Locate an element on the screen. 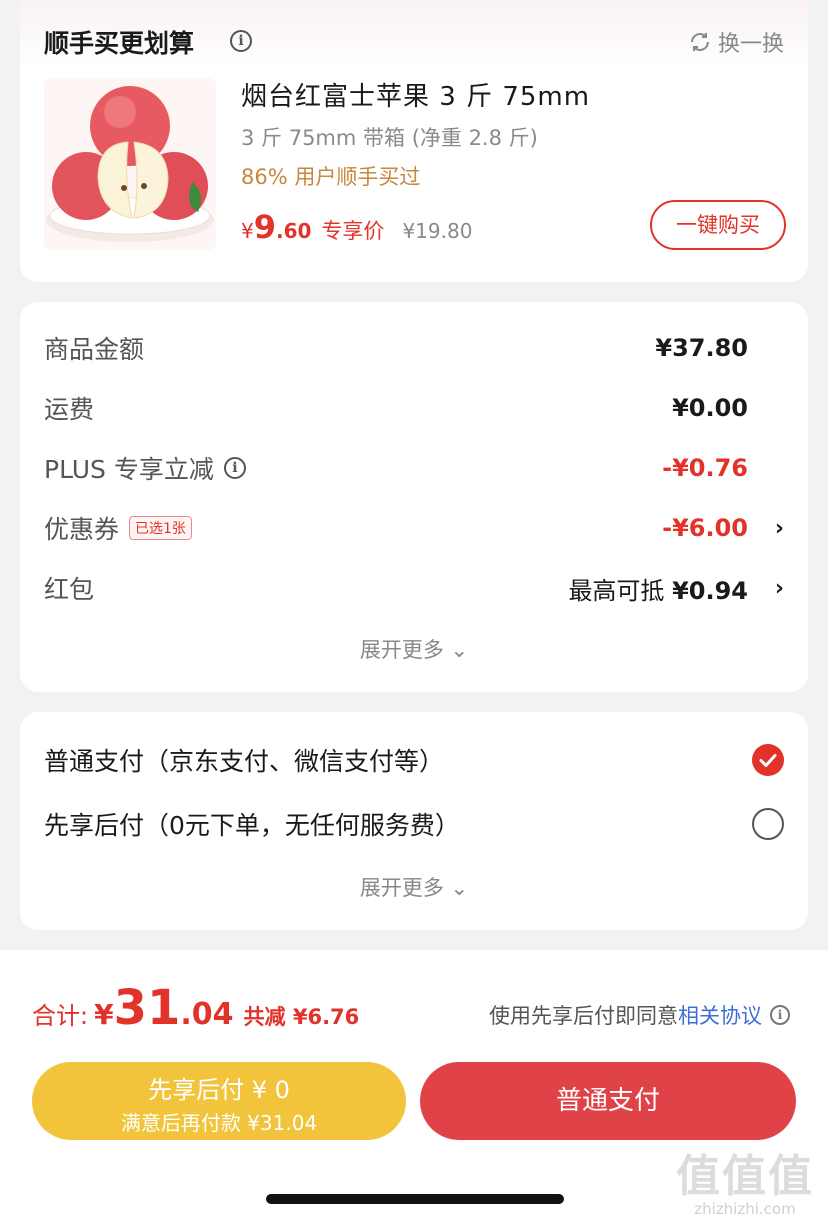 The height and width of the screenshot is (1218, 828). payment-option-label: 普通支付（京东支付、微信支付等） is located at coordinates (244, 761).